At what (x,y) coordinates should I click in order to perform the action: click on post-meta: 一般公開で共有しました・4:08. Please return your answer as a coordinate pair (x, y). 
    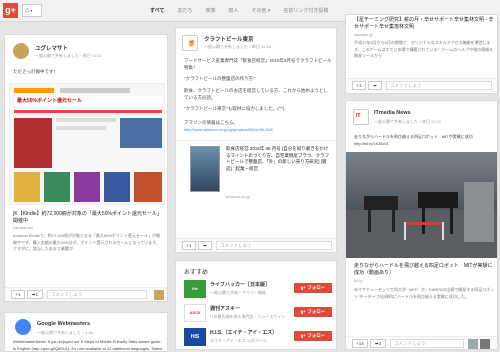
    Looking at the image, I should click on (65, 332).